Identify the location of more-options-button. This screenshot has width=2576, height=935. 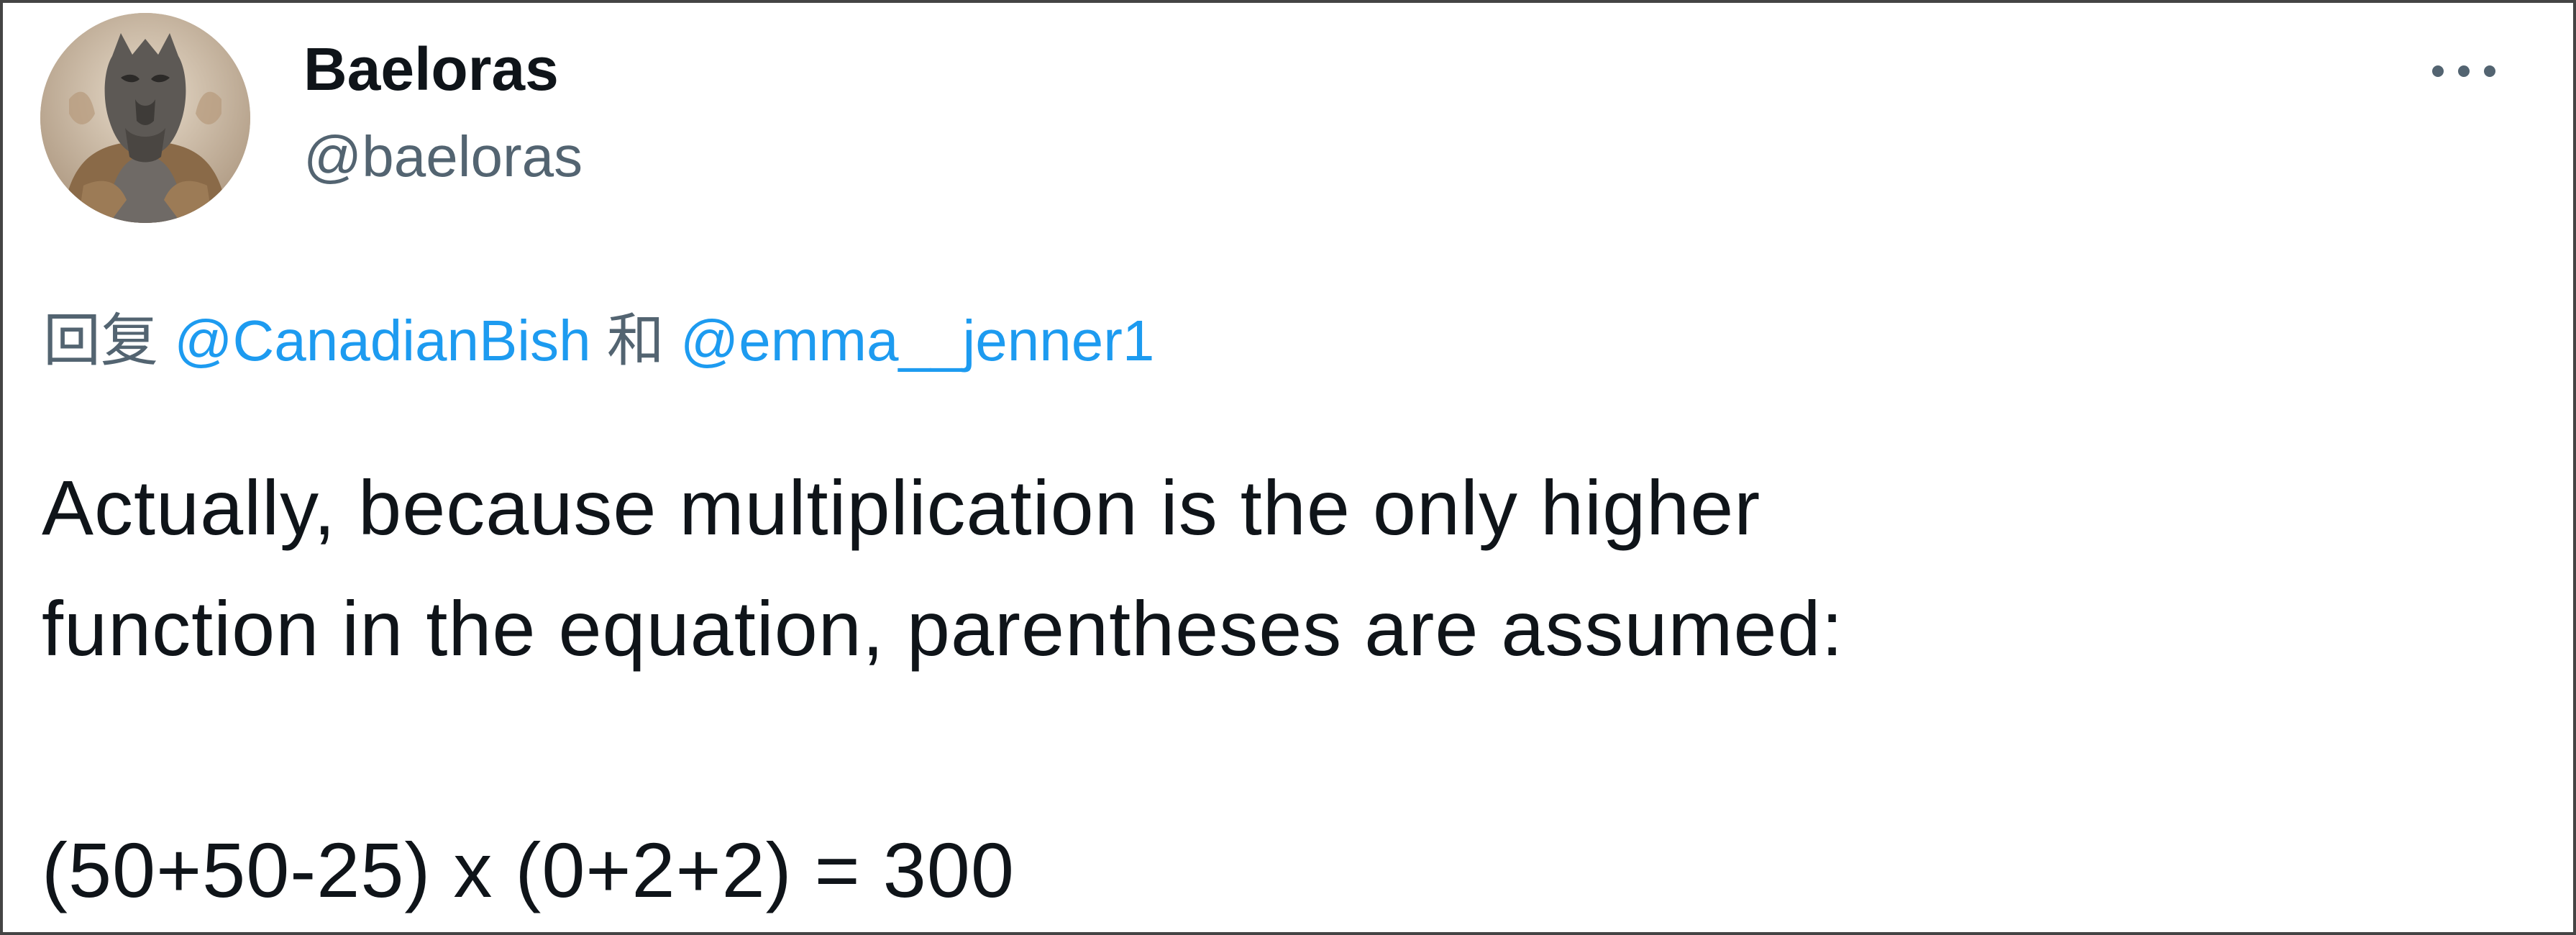
(2464, 71).